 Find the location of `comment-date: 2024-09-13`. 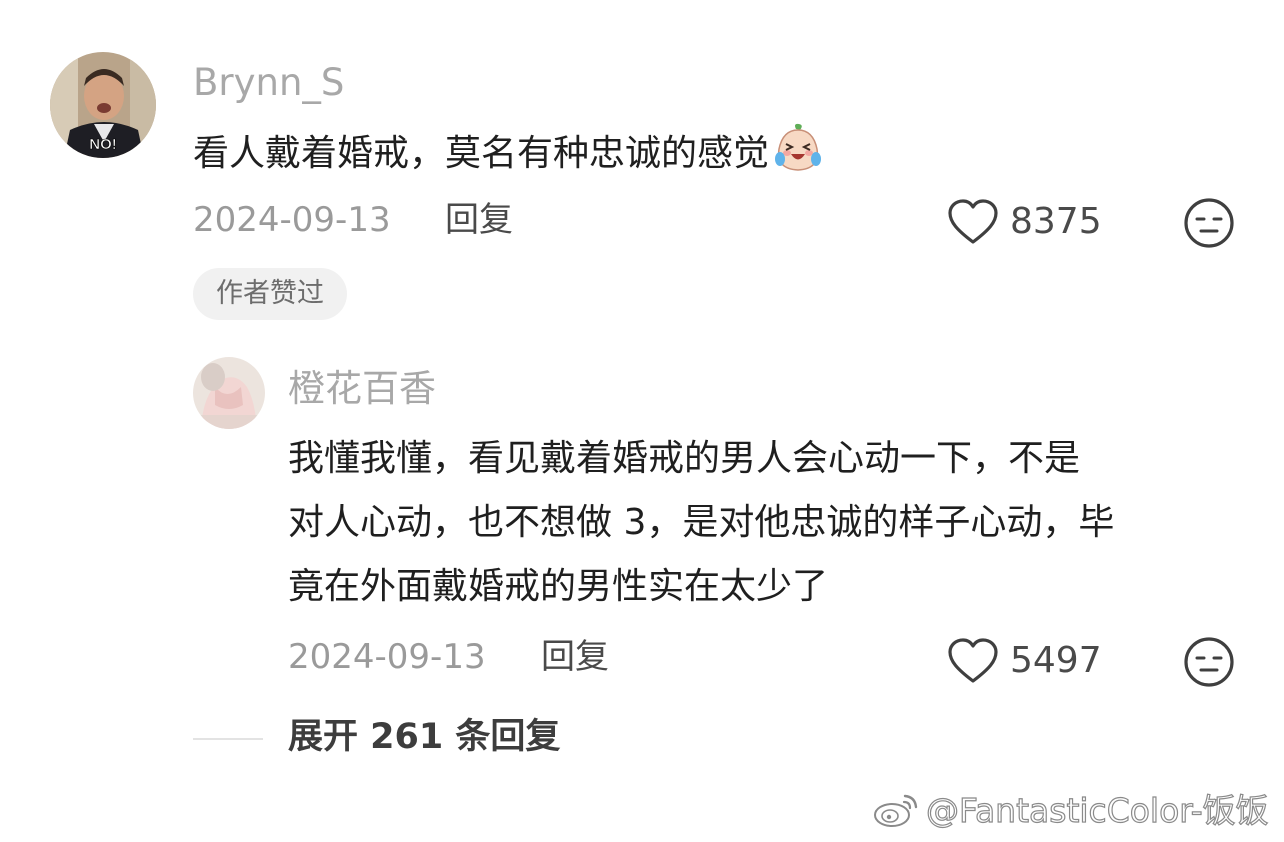

comment-date: 2024-09-13 is located at coordinates (292, 220).